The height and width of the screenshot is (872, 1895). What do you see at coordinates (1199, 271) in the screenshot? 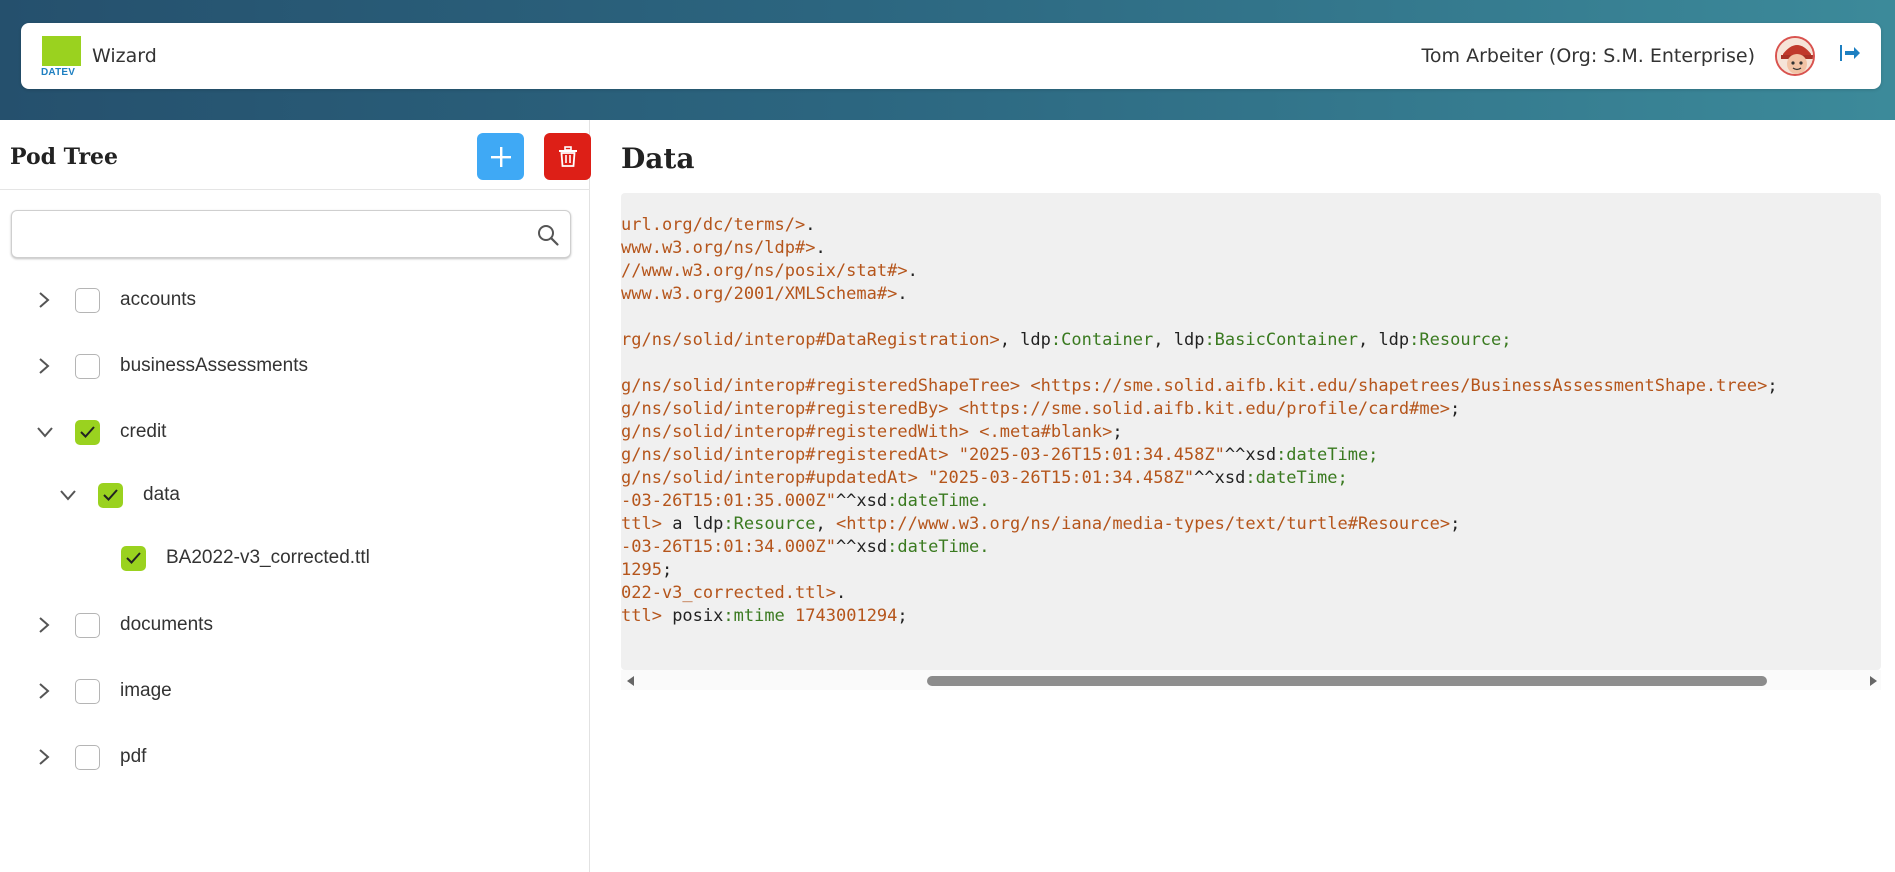
I see `code-line: //www.w3.org/ns/posix/stat#>.` at bounding box center [1199, 271].